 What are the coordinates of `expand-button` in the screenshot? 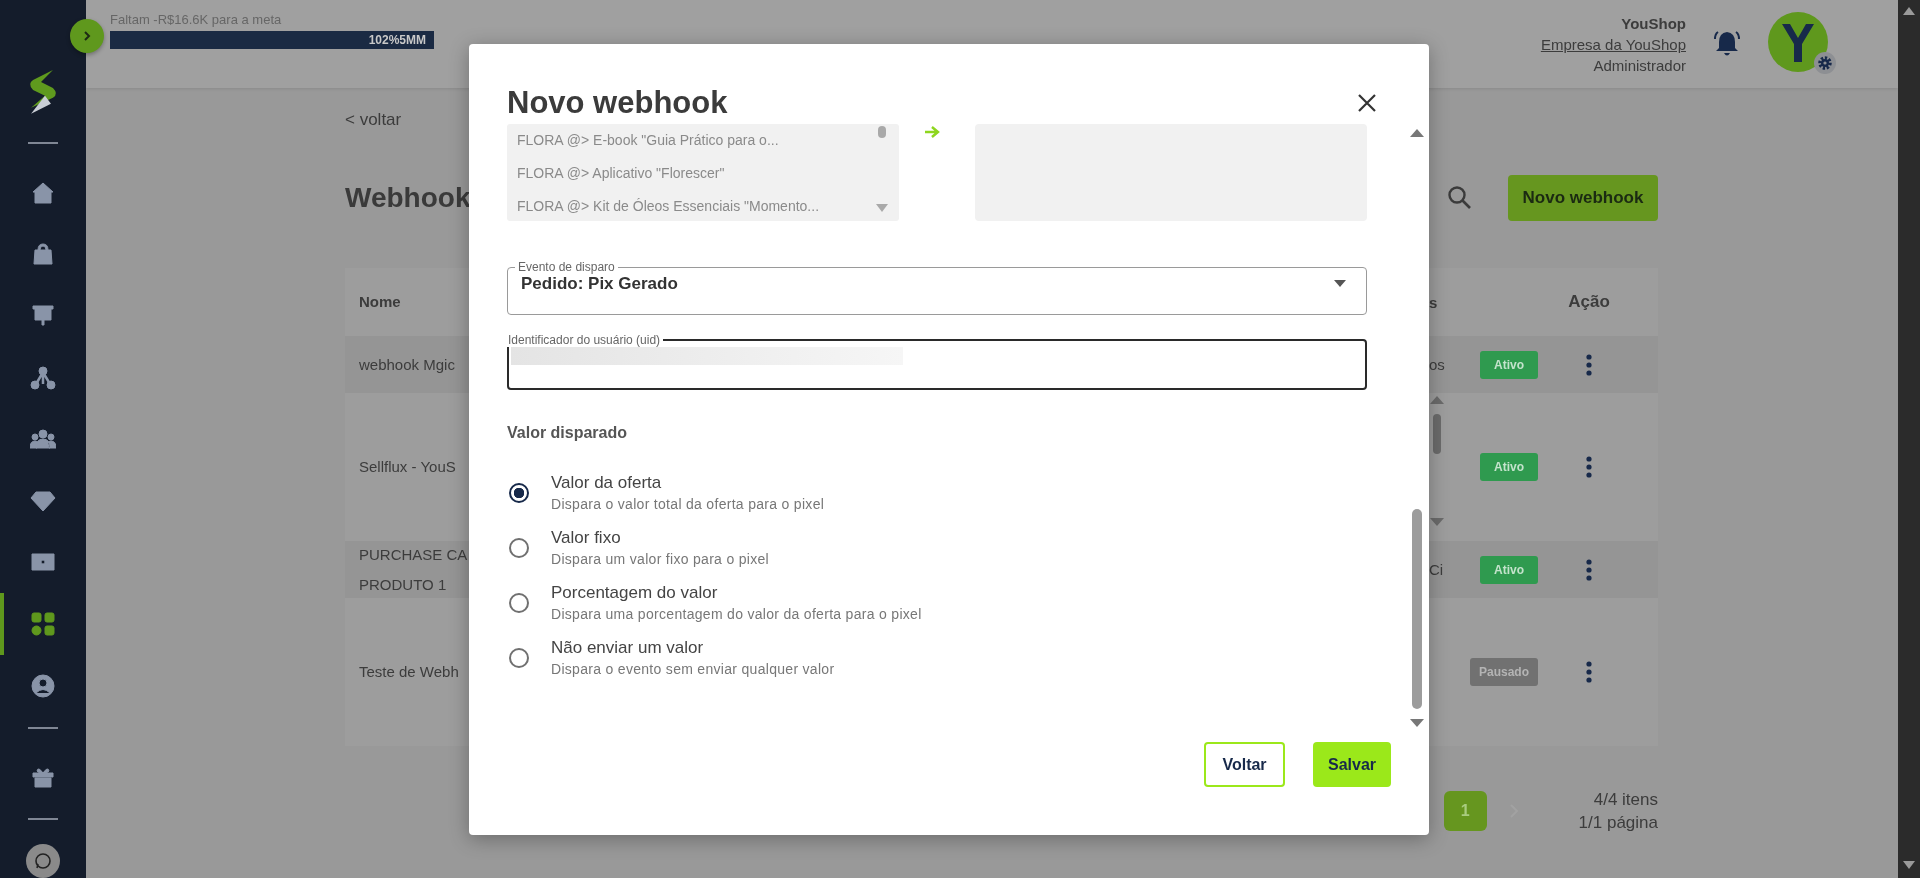 It's located at (87, 36).